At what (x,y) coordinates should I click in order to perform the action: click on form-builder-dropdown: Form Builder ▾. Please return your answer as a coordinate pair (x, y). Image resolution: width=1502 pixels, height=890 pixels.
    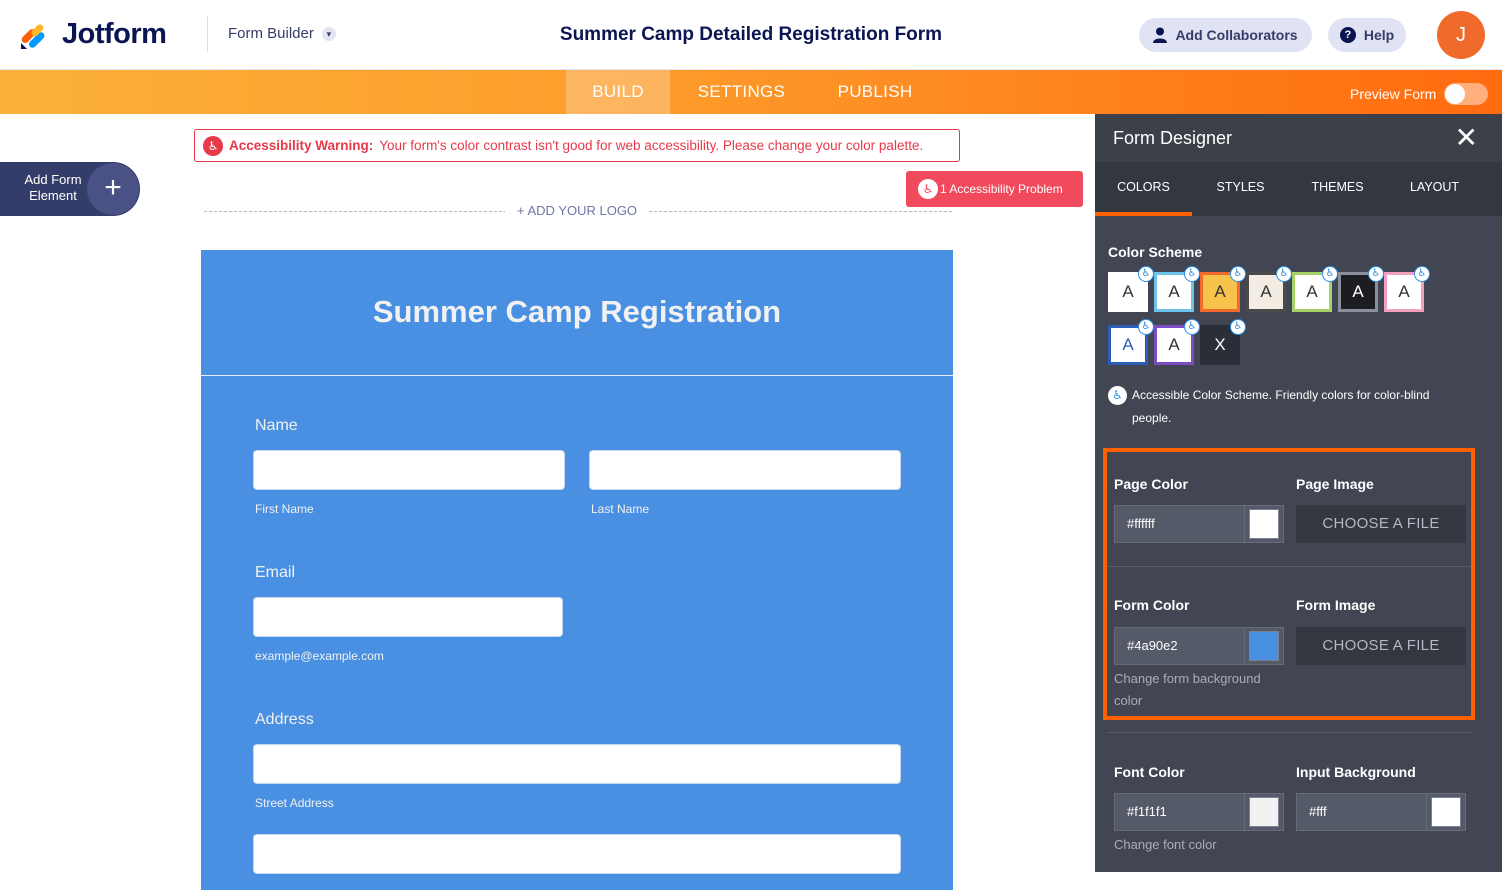
    Looking at the image, I should click on (282, 33).